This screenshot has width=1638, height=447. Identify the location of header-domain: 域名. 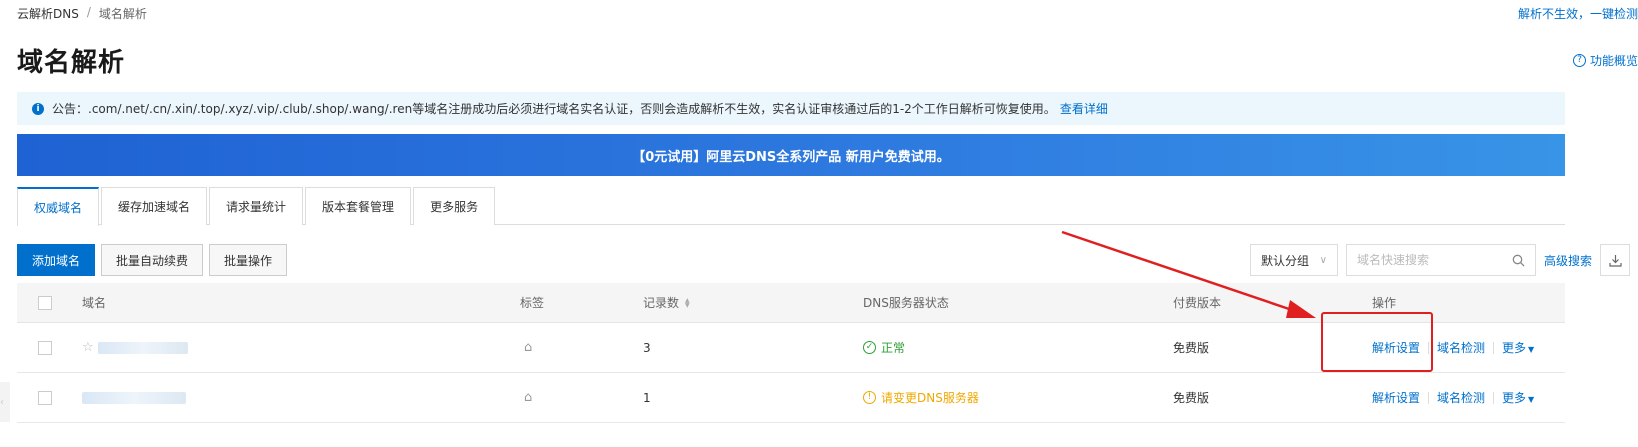
(94, 303).